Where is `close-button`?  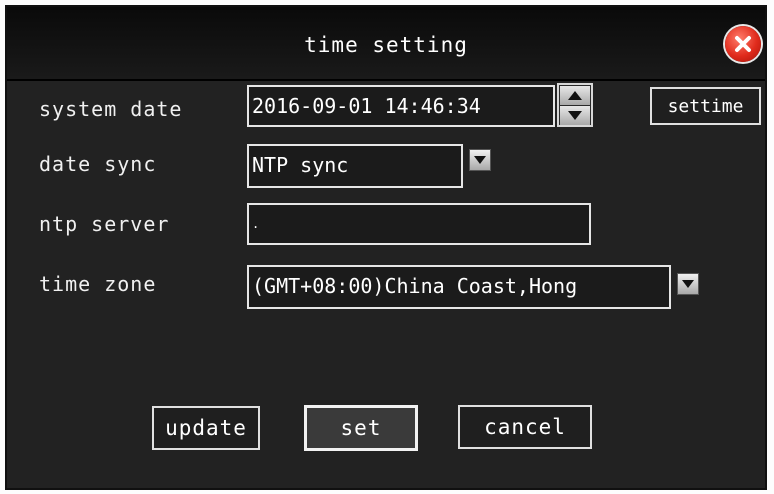 close-button is located at coordinates (743, 44).